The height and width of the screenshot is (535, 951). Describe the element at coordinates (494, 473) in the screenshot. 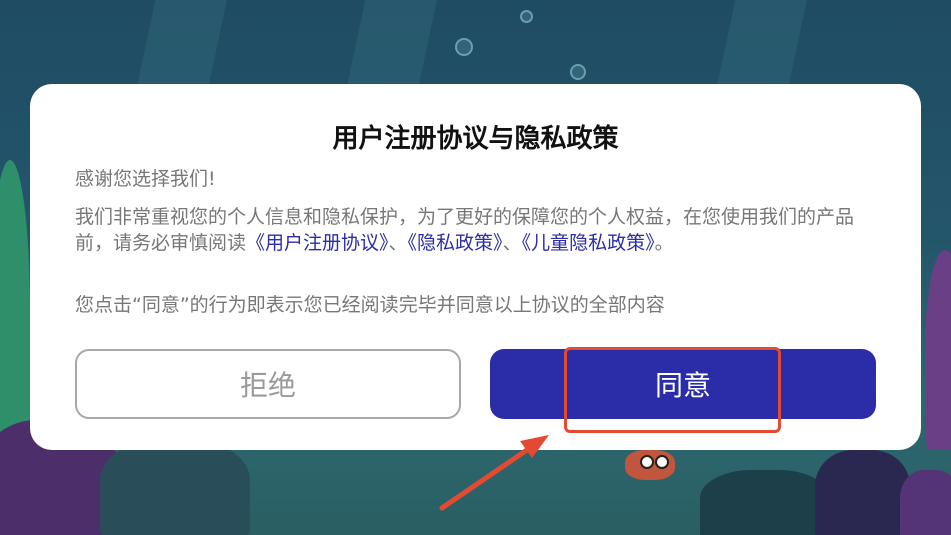

I see `annotation-arrow-icon` at that location.